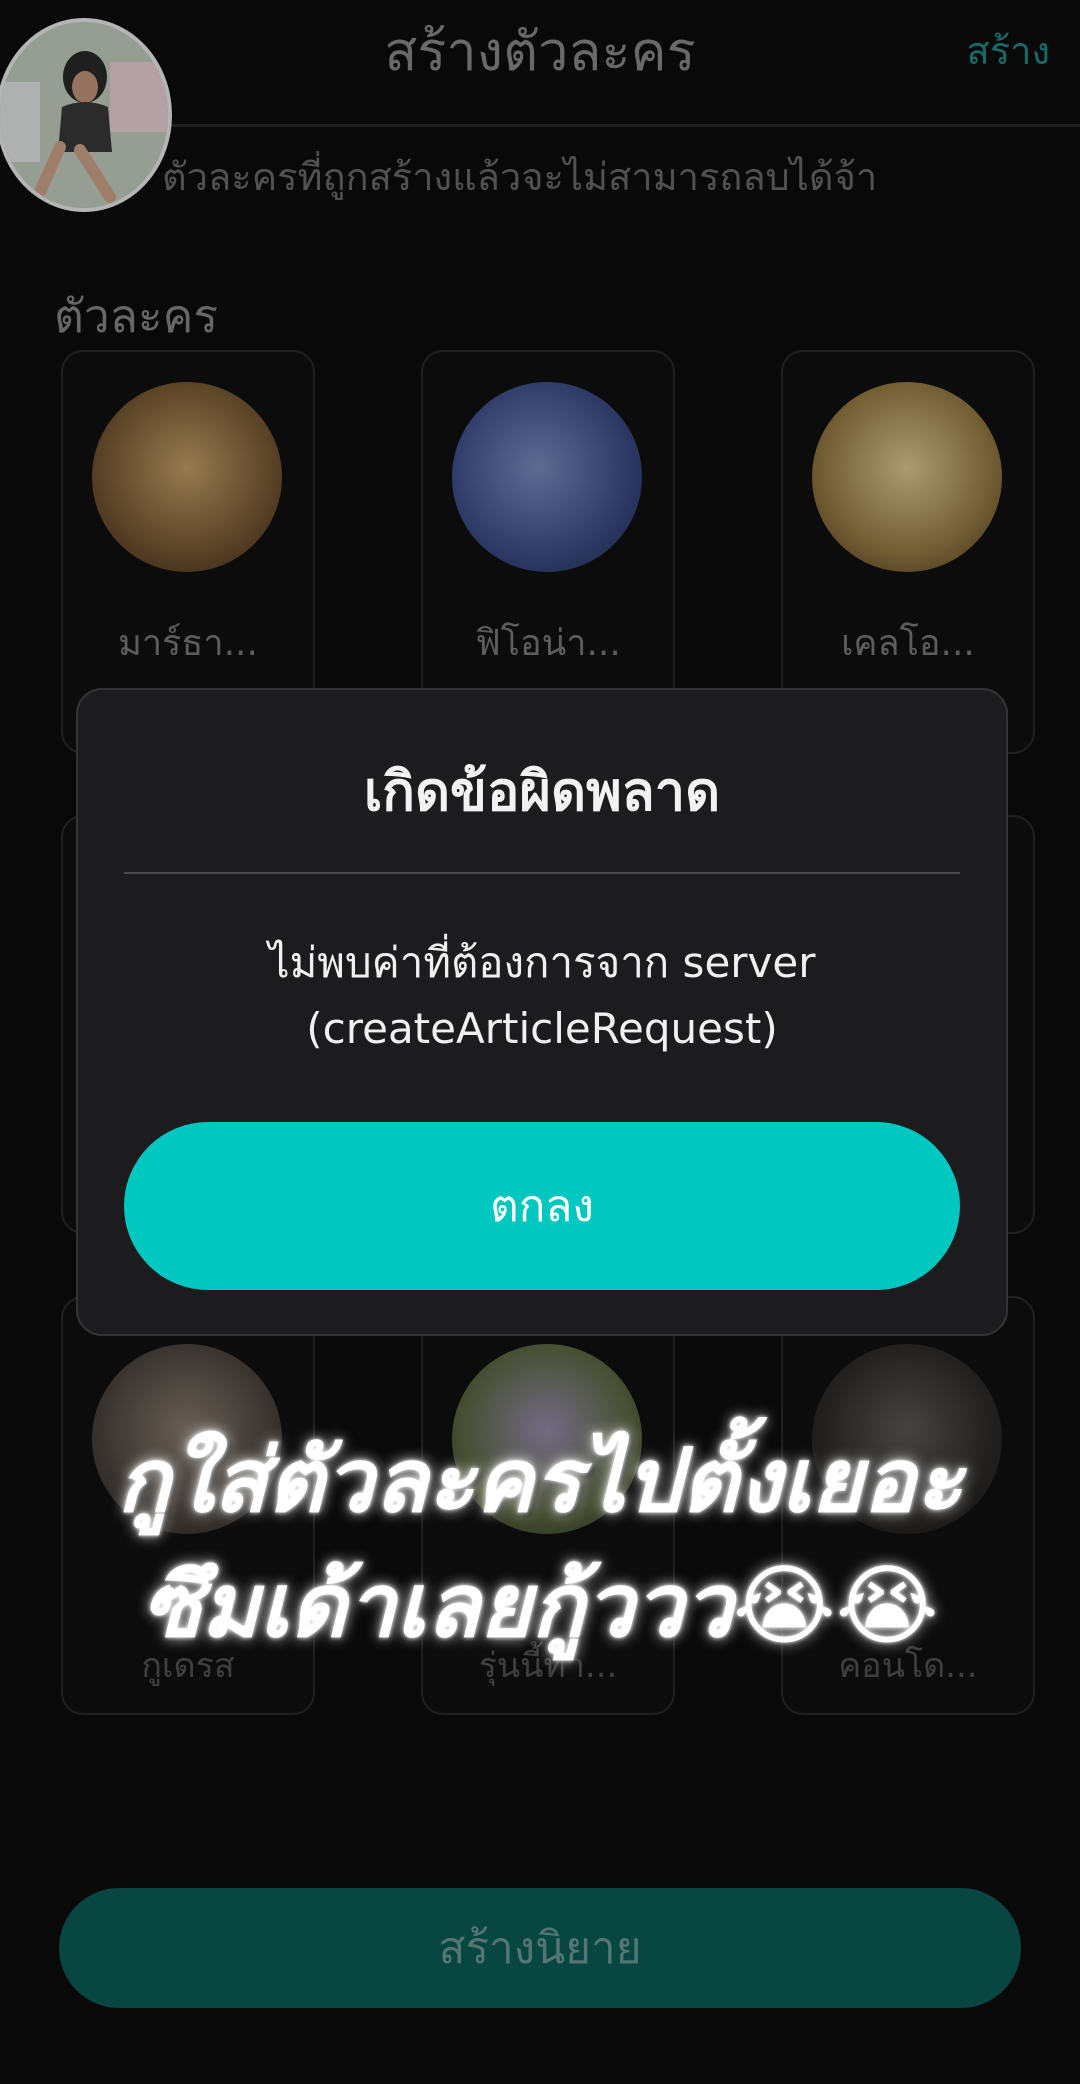  Describe the element at coordinates (542, 873) in the screenshot. I see `dialog-divider` at that location.